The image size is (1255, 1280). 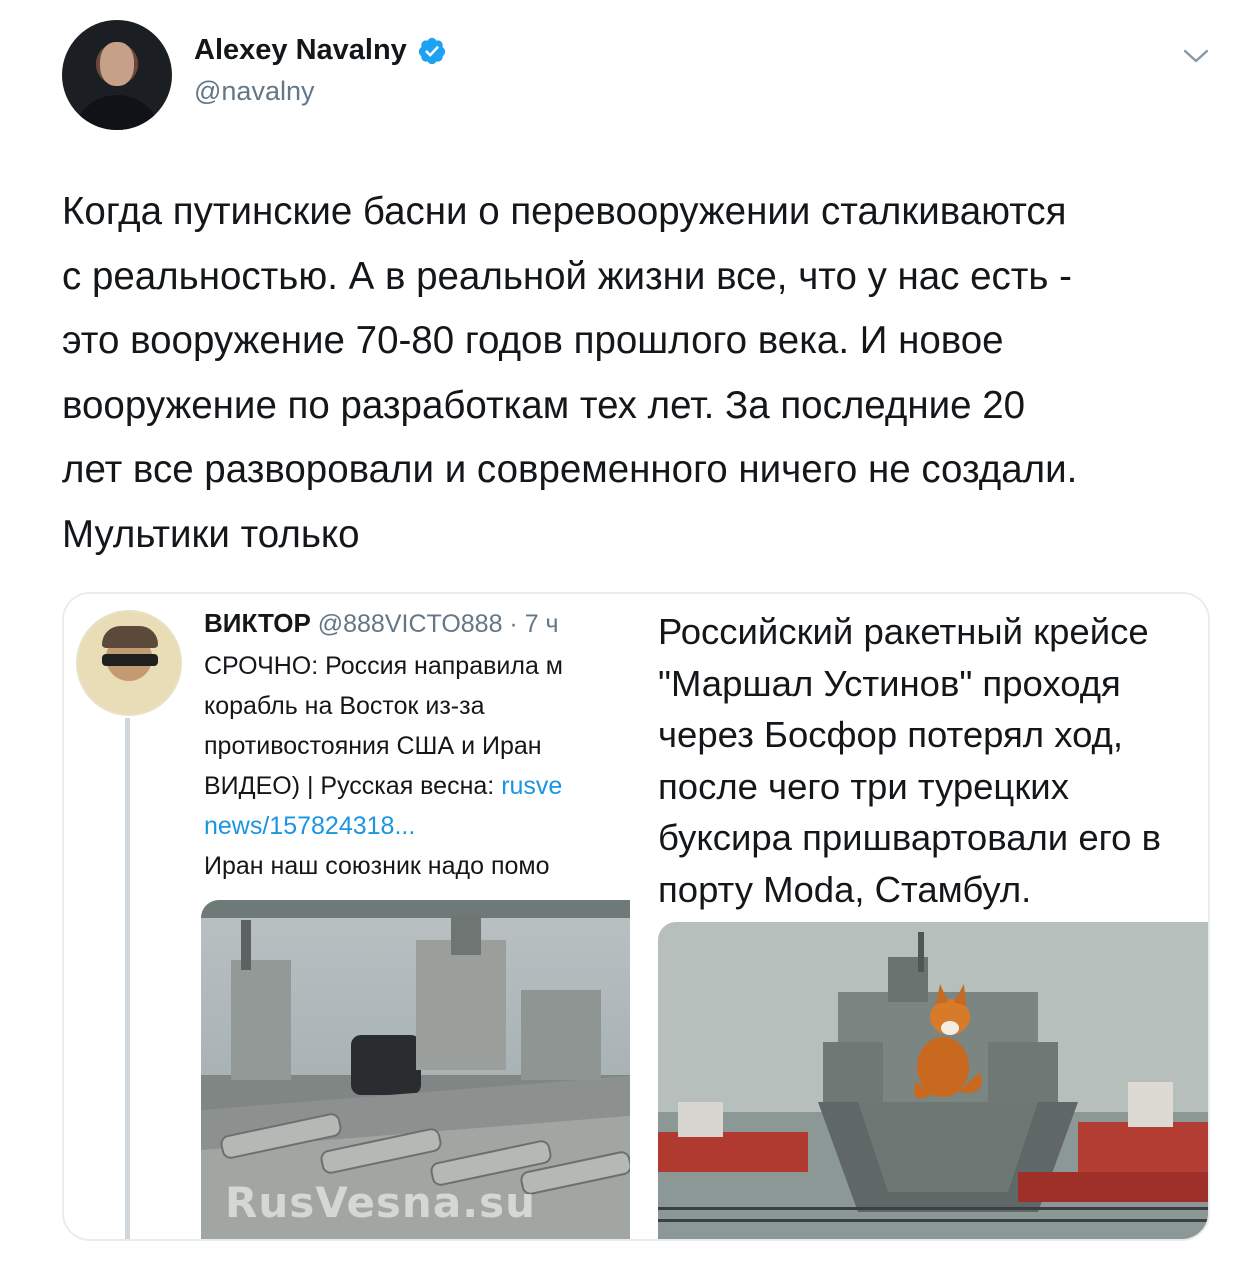 What do you see at coordinates (410, 624) in the screenshot?
I see `quoted-handle: @888VICTO888` at bounding box center [410, 624].